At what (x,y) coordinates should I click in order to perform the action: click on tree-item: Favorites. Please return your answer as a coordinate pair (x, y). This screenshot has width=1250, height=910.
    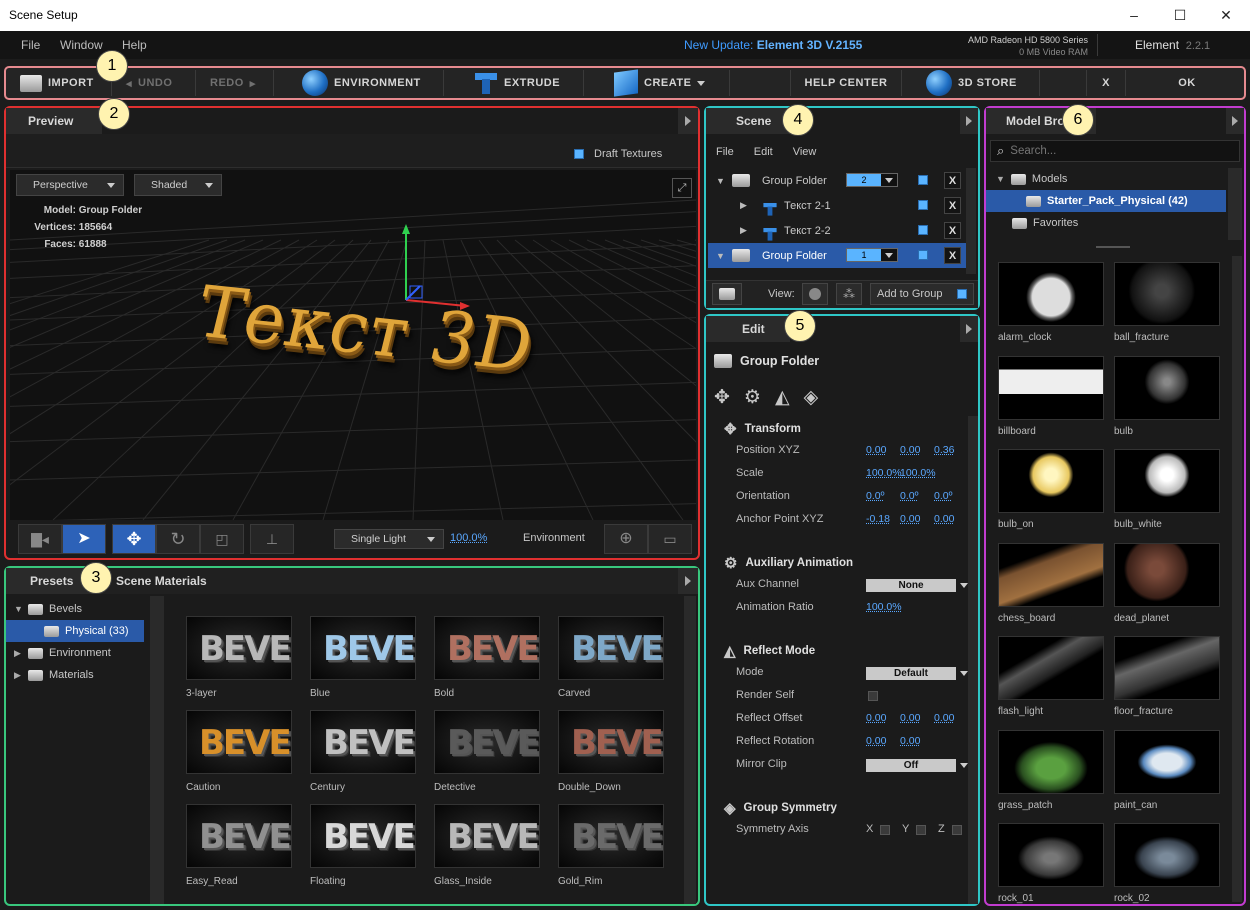
    Looking at the image, I should click on (1106, 223).